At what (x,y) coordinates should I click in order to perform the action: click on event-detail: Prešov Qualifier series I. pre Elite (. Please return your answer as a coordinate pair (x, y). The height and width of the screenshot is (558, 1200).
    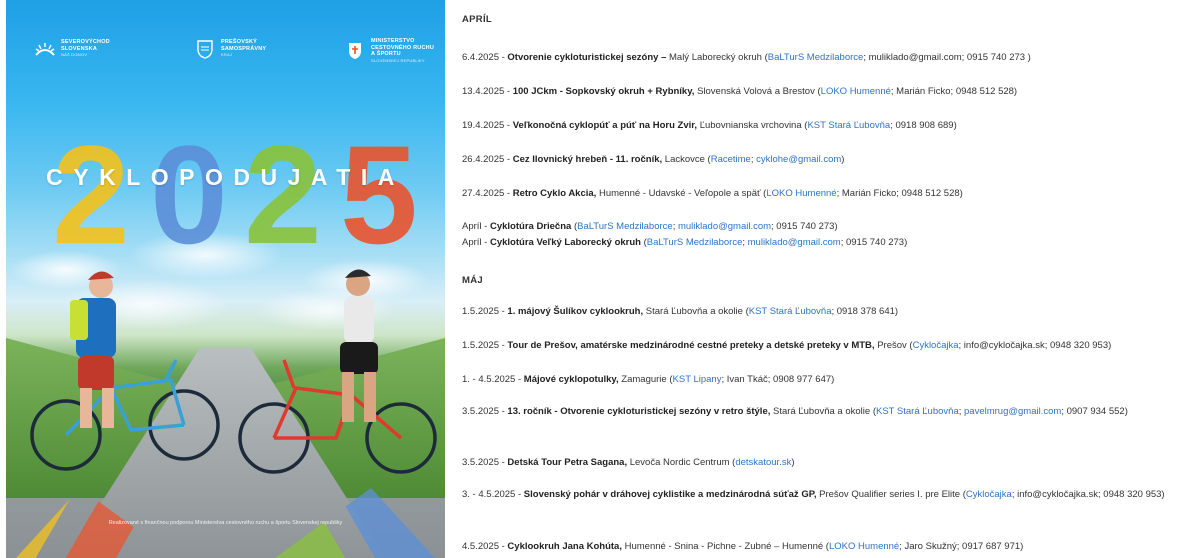
    Looking at the image, I should click on (892, 494).